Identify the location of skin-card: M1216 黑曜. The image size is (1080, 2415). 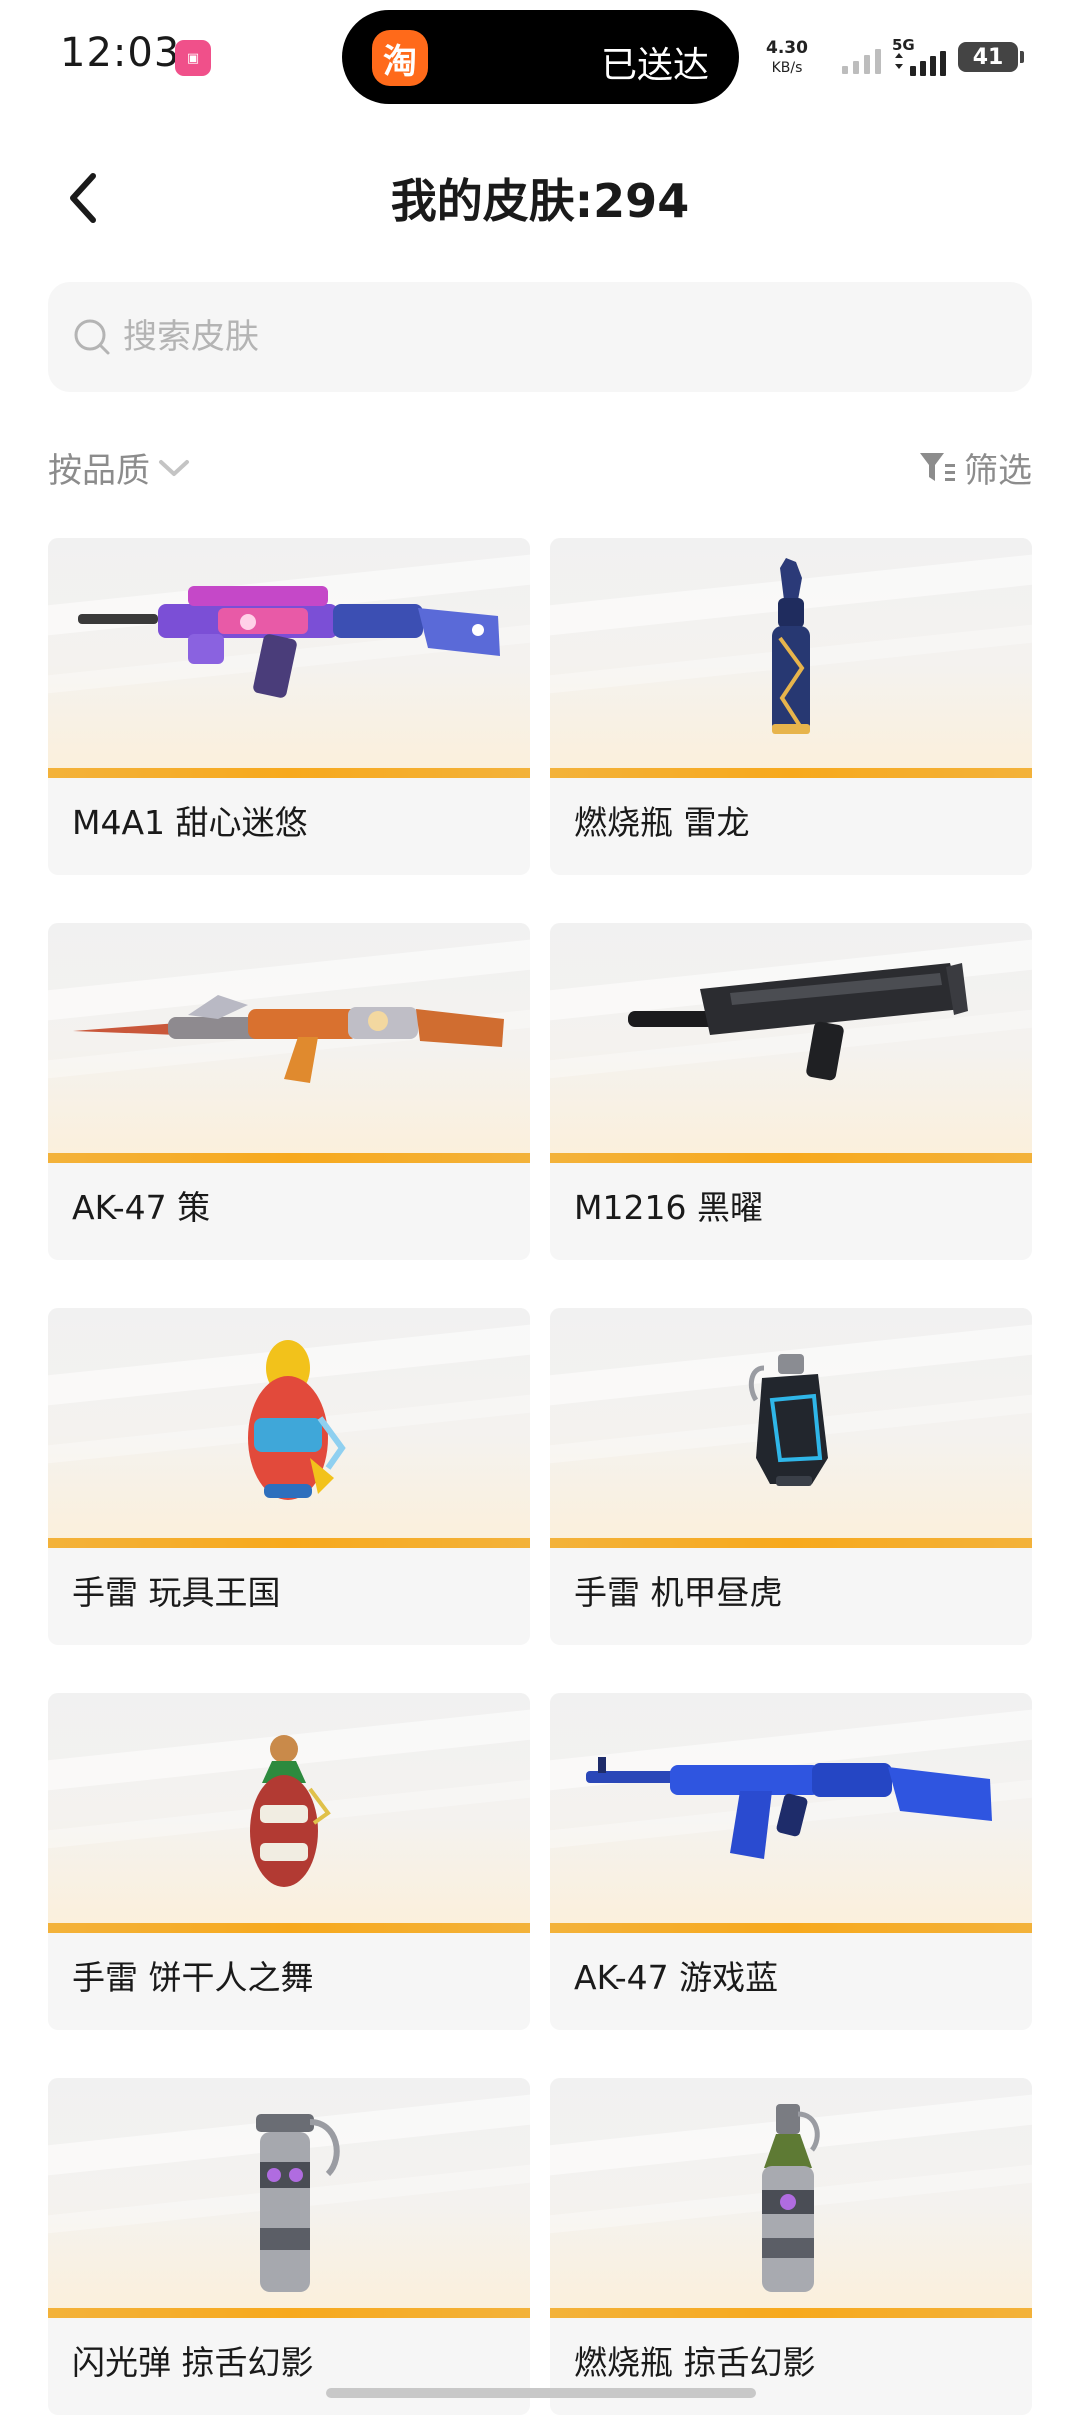
(791, 1091).